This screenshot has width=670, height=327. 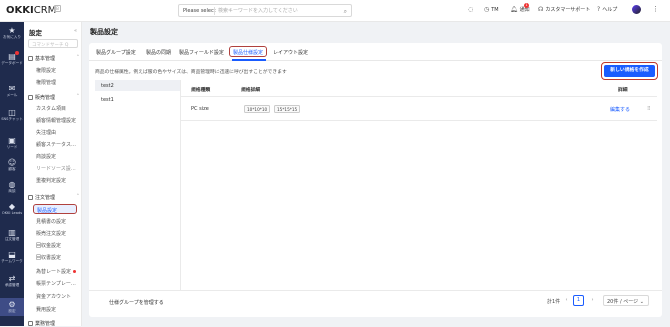 I want to click on prev-page-icon: ‹, so click(x=566, y=300).